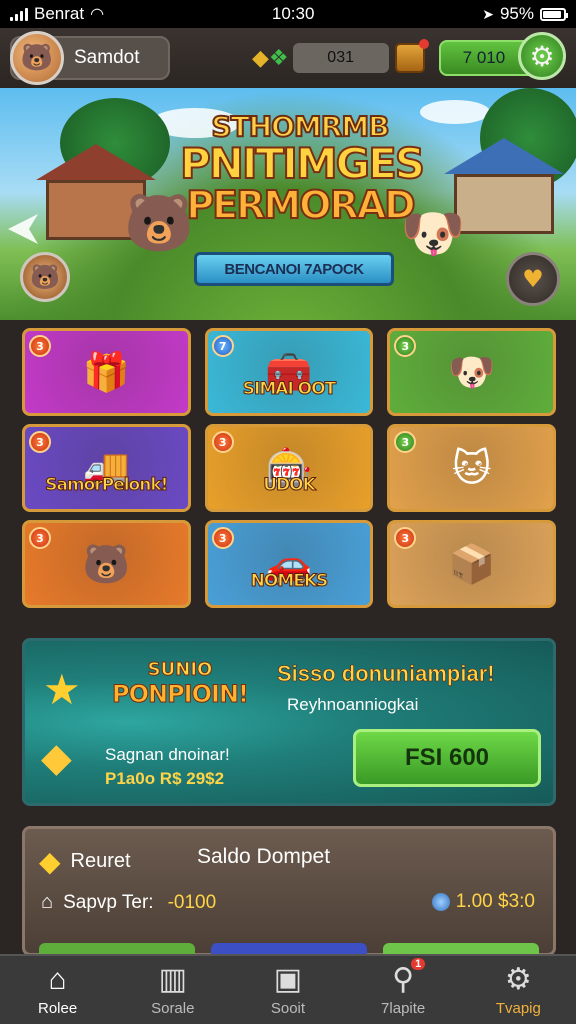  Describe the element at coordinates (106, 468) in the screenshot. I see `game-card: 3 🚚 SamorPelonk!` at that location.